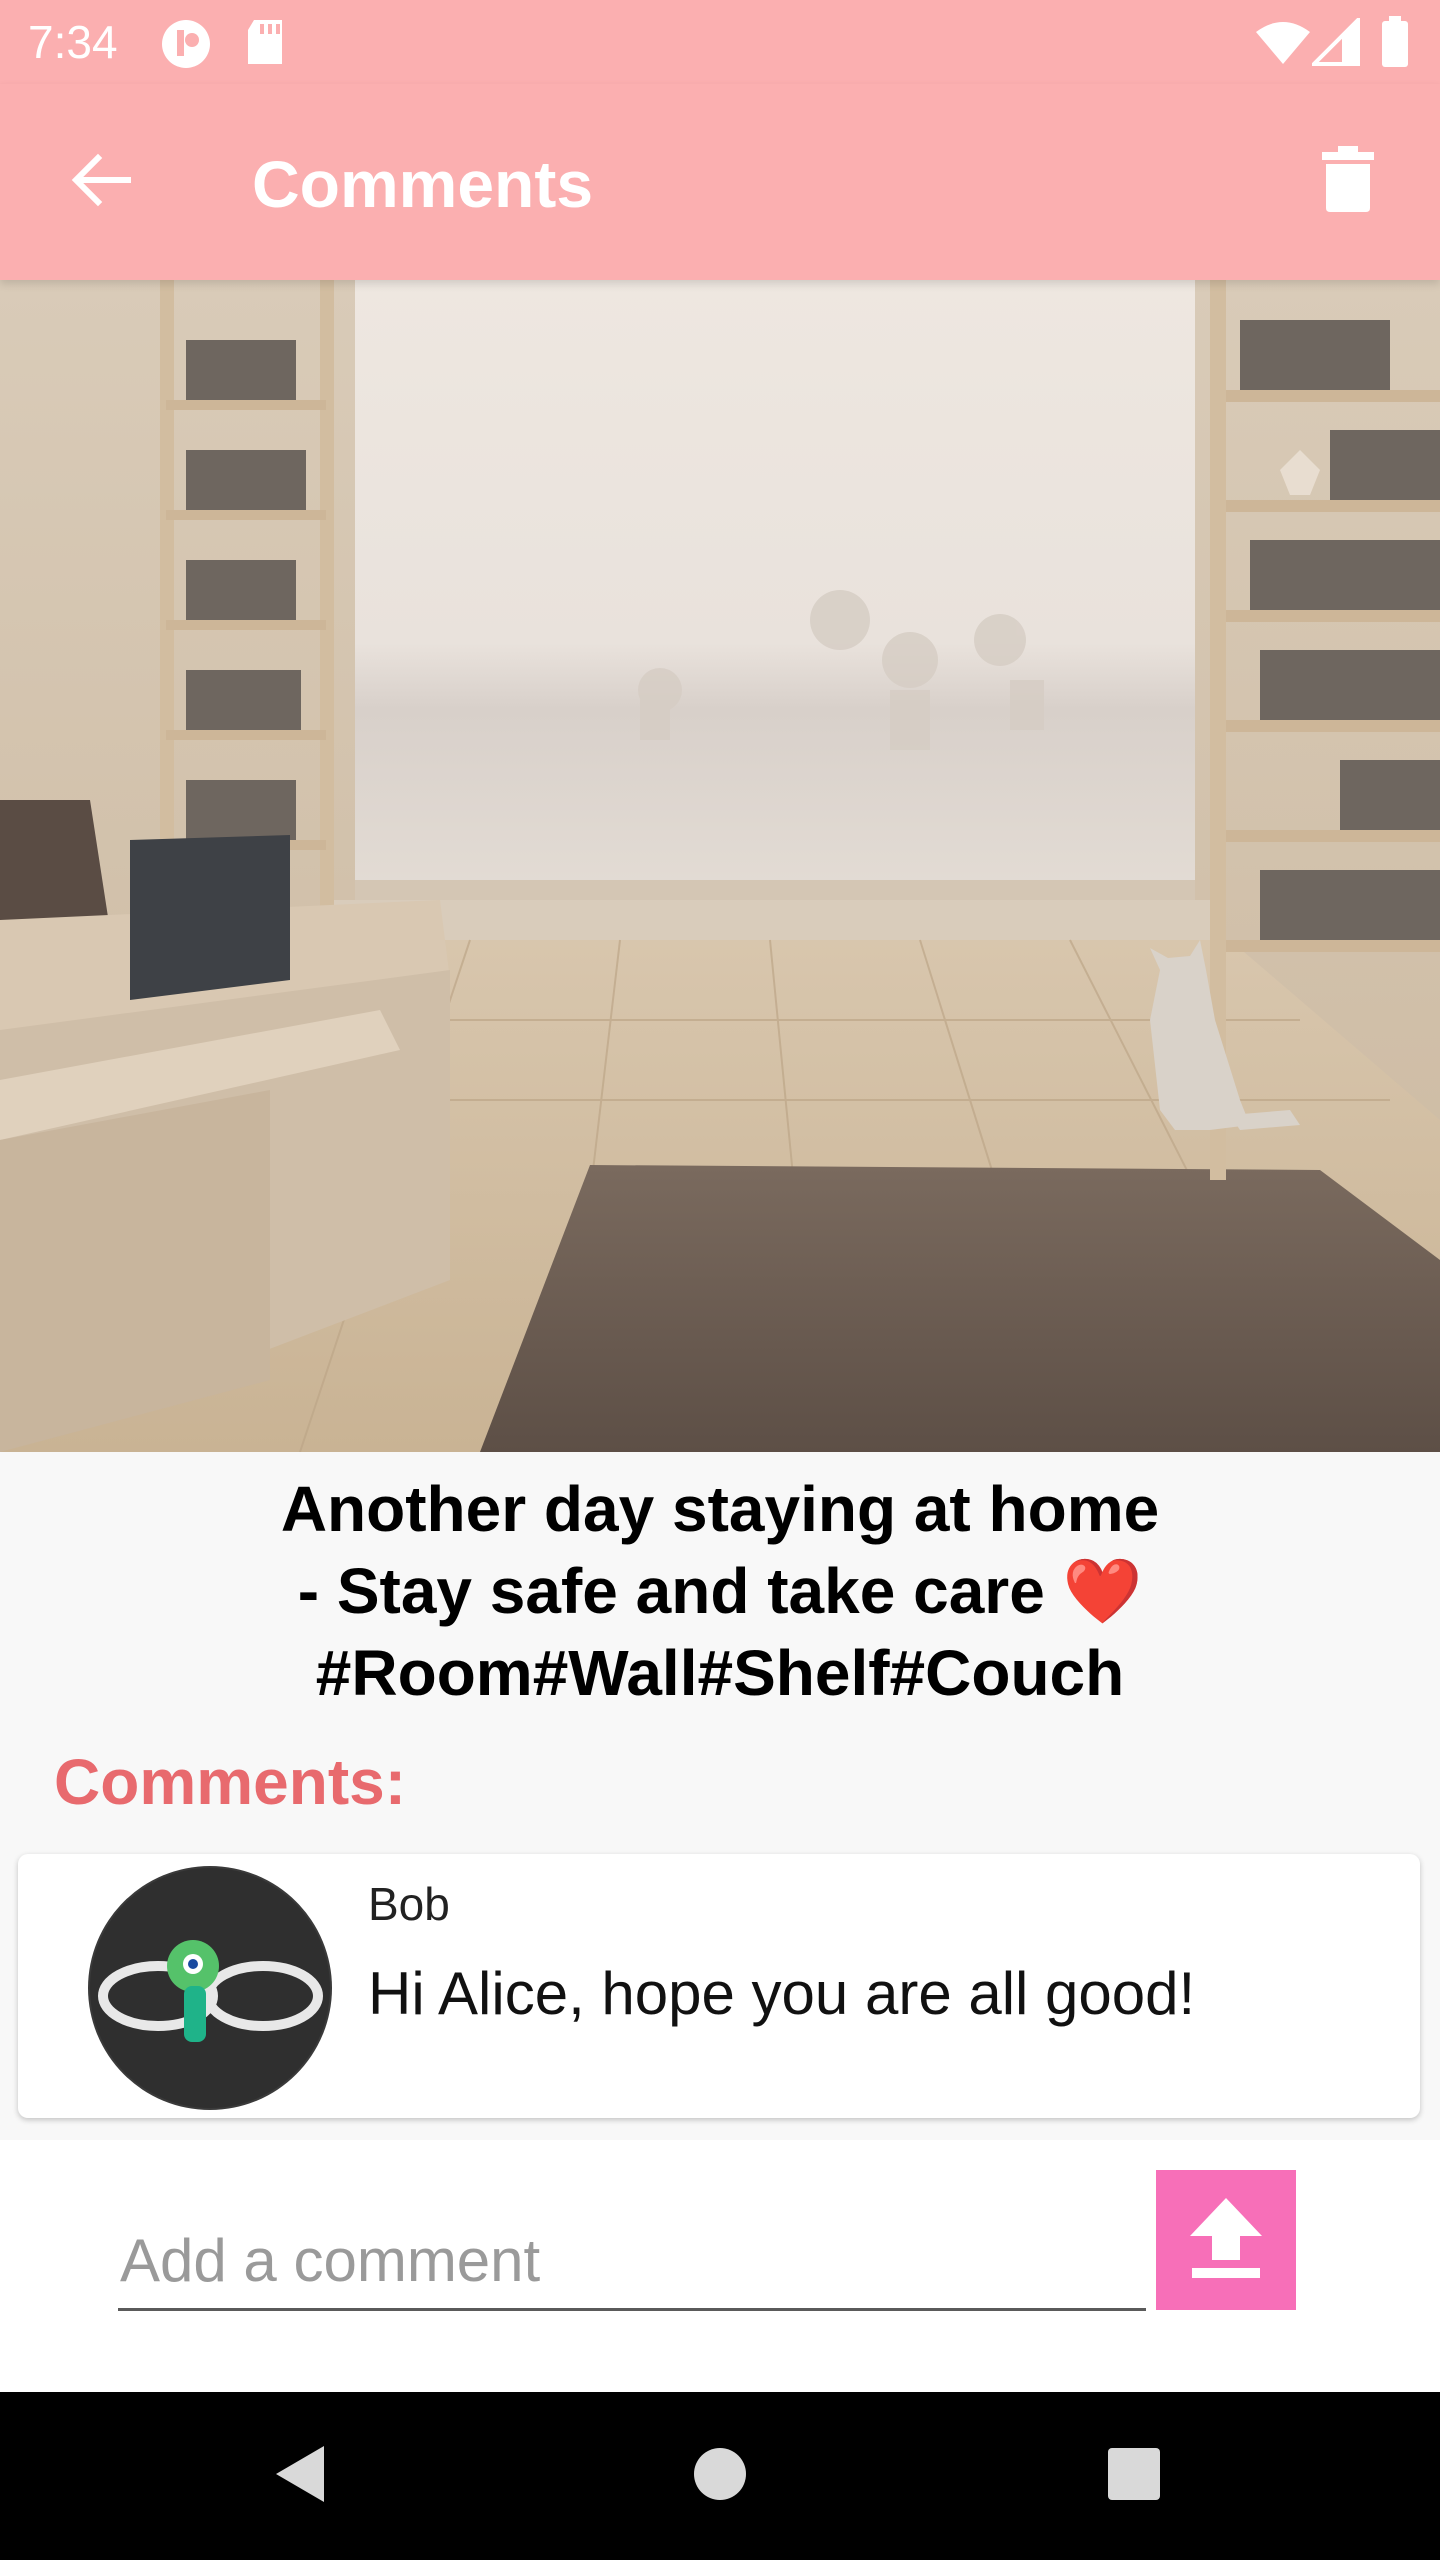 This screenshot has width=1440, height=2560. I want to click on sd-card-icon, so click(265, 45).